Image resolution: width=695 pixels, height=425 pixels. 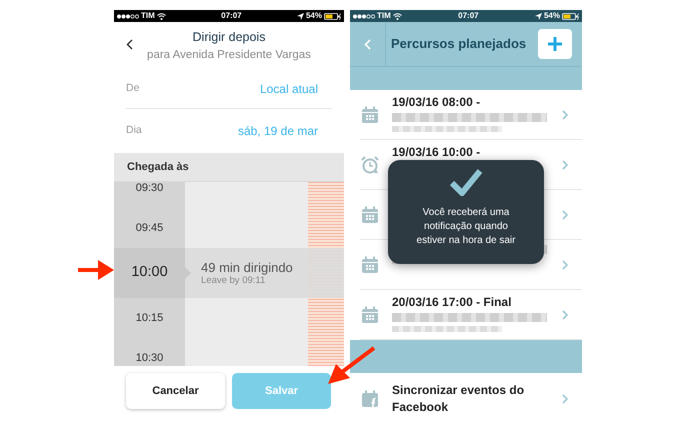 What do you see at coordinates (458, 44) in the screenshot?
I see `screen-title: Percursos planejados` at bounding box center [458, 44].